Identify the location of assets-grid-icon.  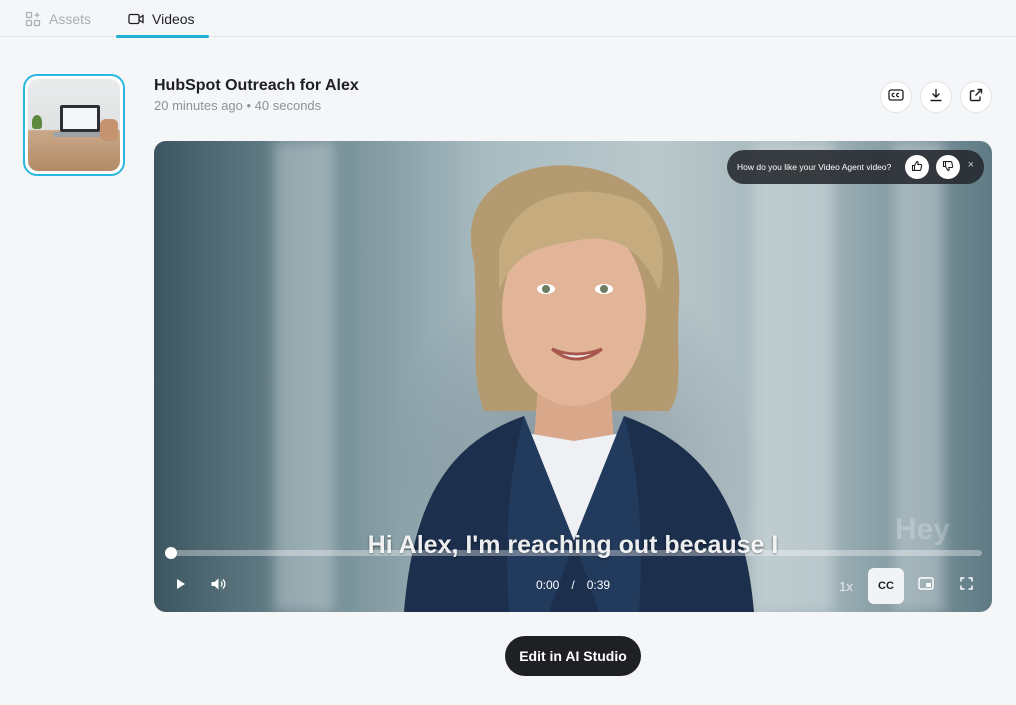
(33, 19).